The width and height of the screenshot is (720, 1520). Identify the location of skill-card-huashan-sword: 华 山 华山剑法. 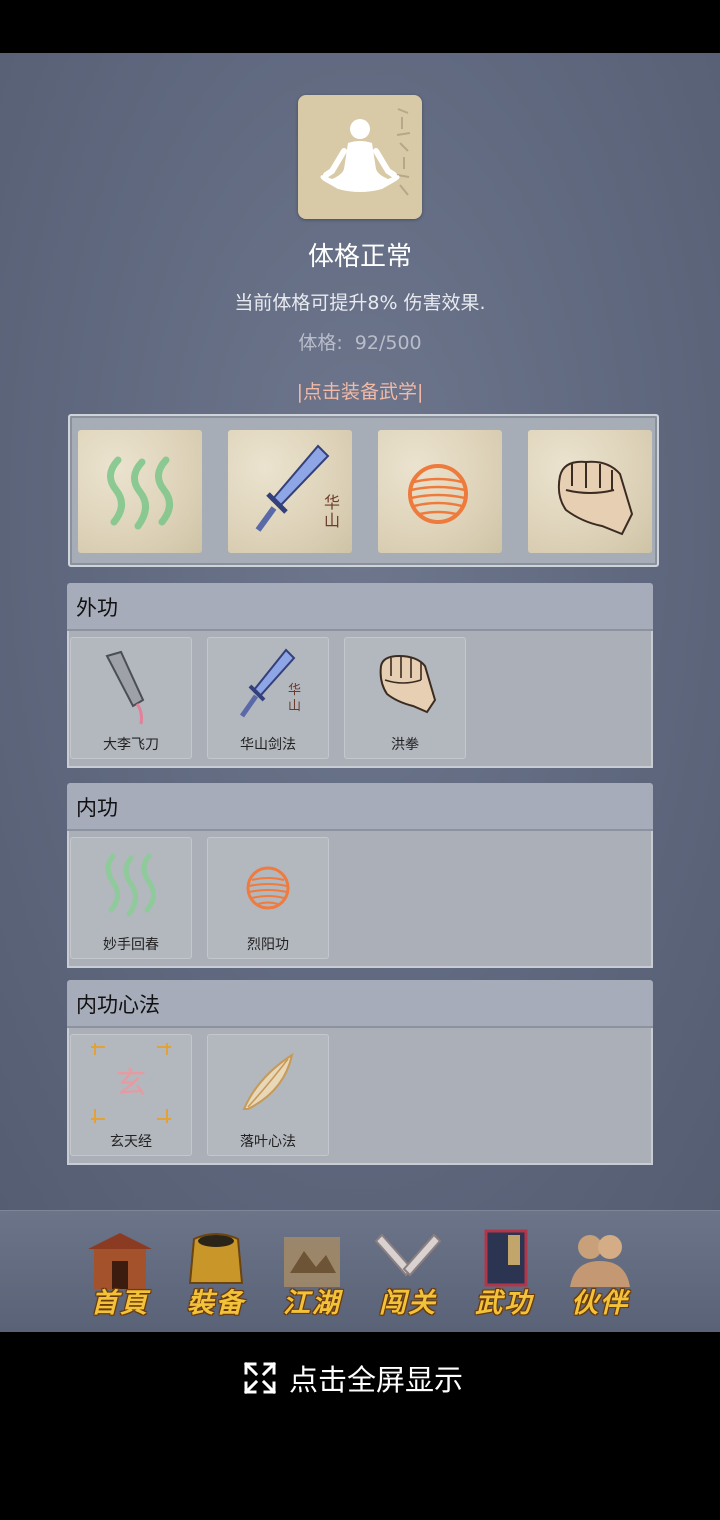
(268, 698).